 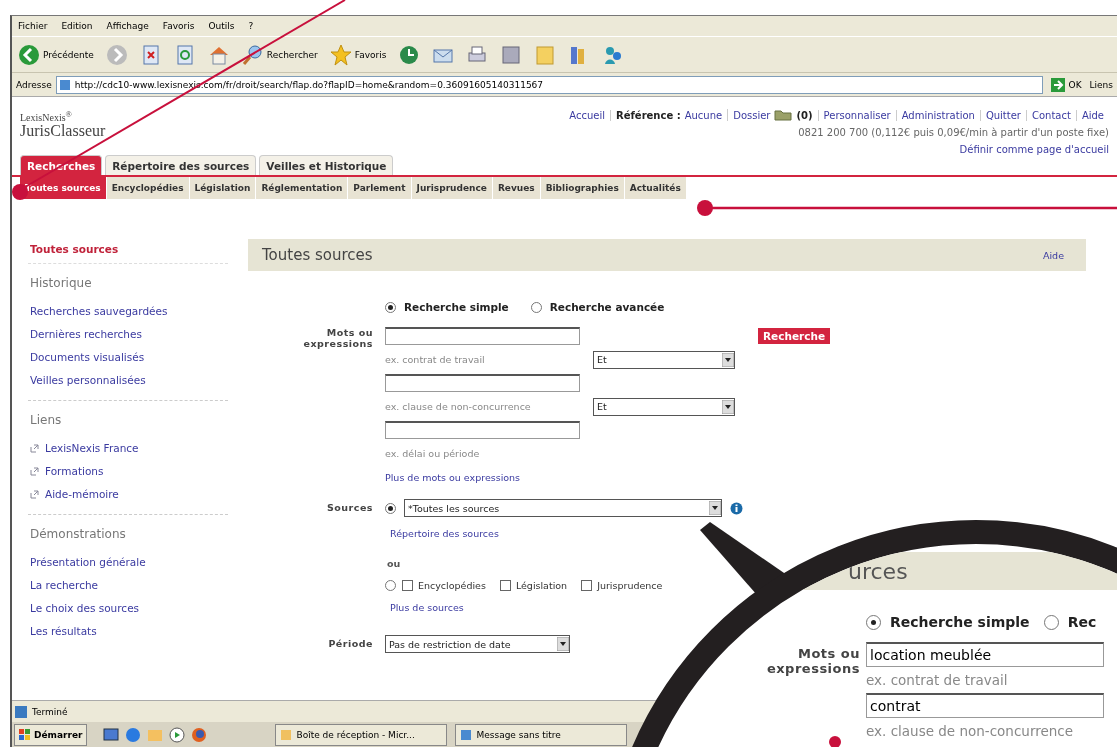 What do you see at coordinates (452, 188) in the screenshot?
I see `sub-tab: Jurisprudence` at bounding box center [452, 188].